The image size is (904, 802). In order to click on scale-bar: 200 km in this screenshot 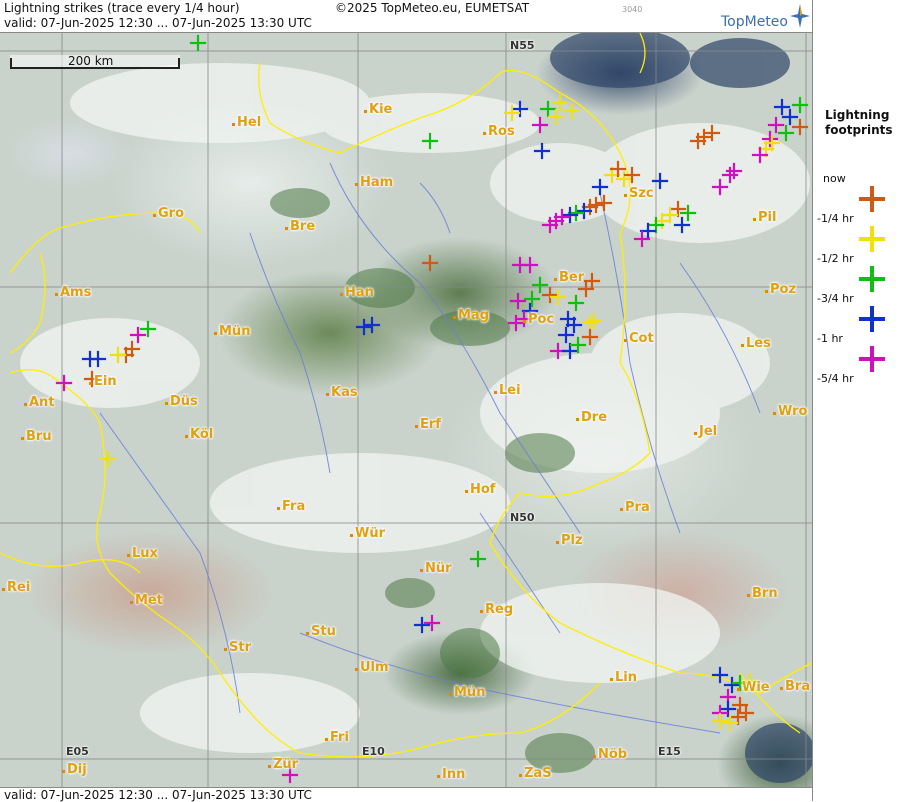, I will do `click(95, 61)`.